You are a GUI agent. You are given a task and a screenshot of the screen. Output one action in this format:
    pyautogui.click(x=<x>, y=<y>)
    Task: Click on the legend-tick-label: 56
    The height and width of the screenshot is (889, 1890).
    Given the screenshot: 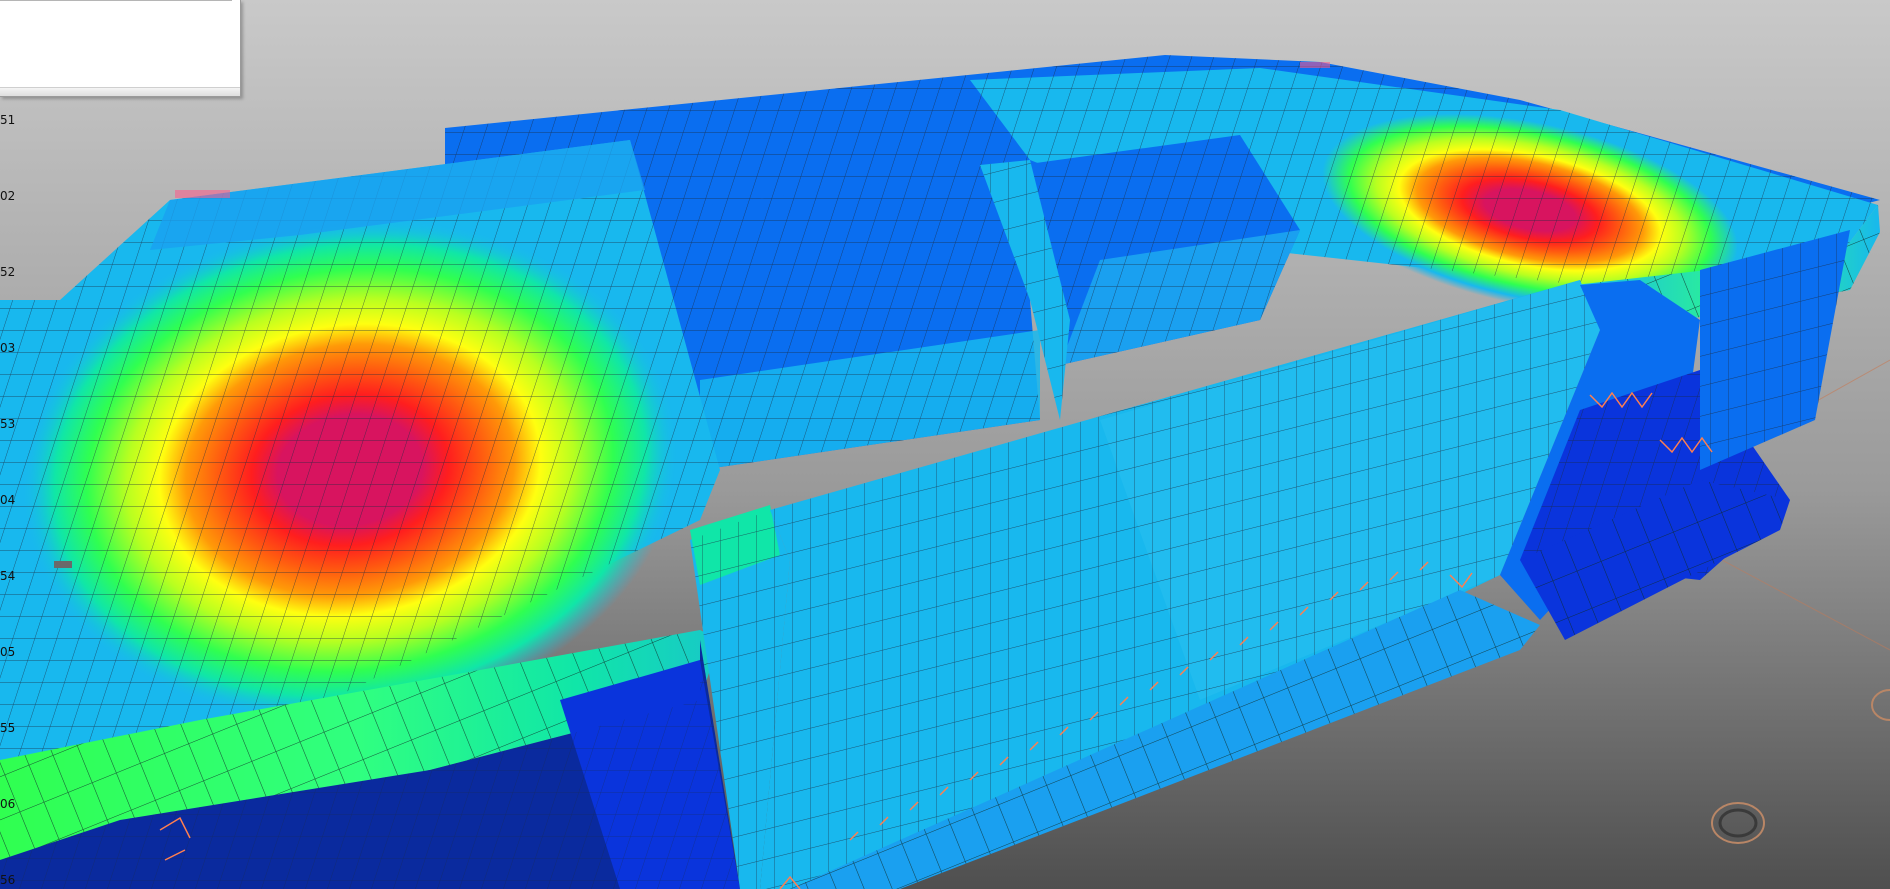 What is the action you would take?
    pyautogui.click(x=8, y=880)
    